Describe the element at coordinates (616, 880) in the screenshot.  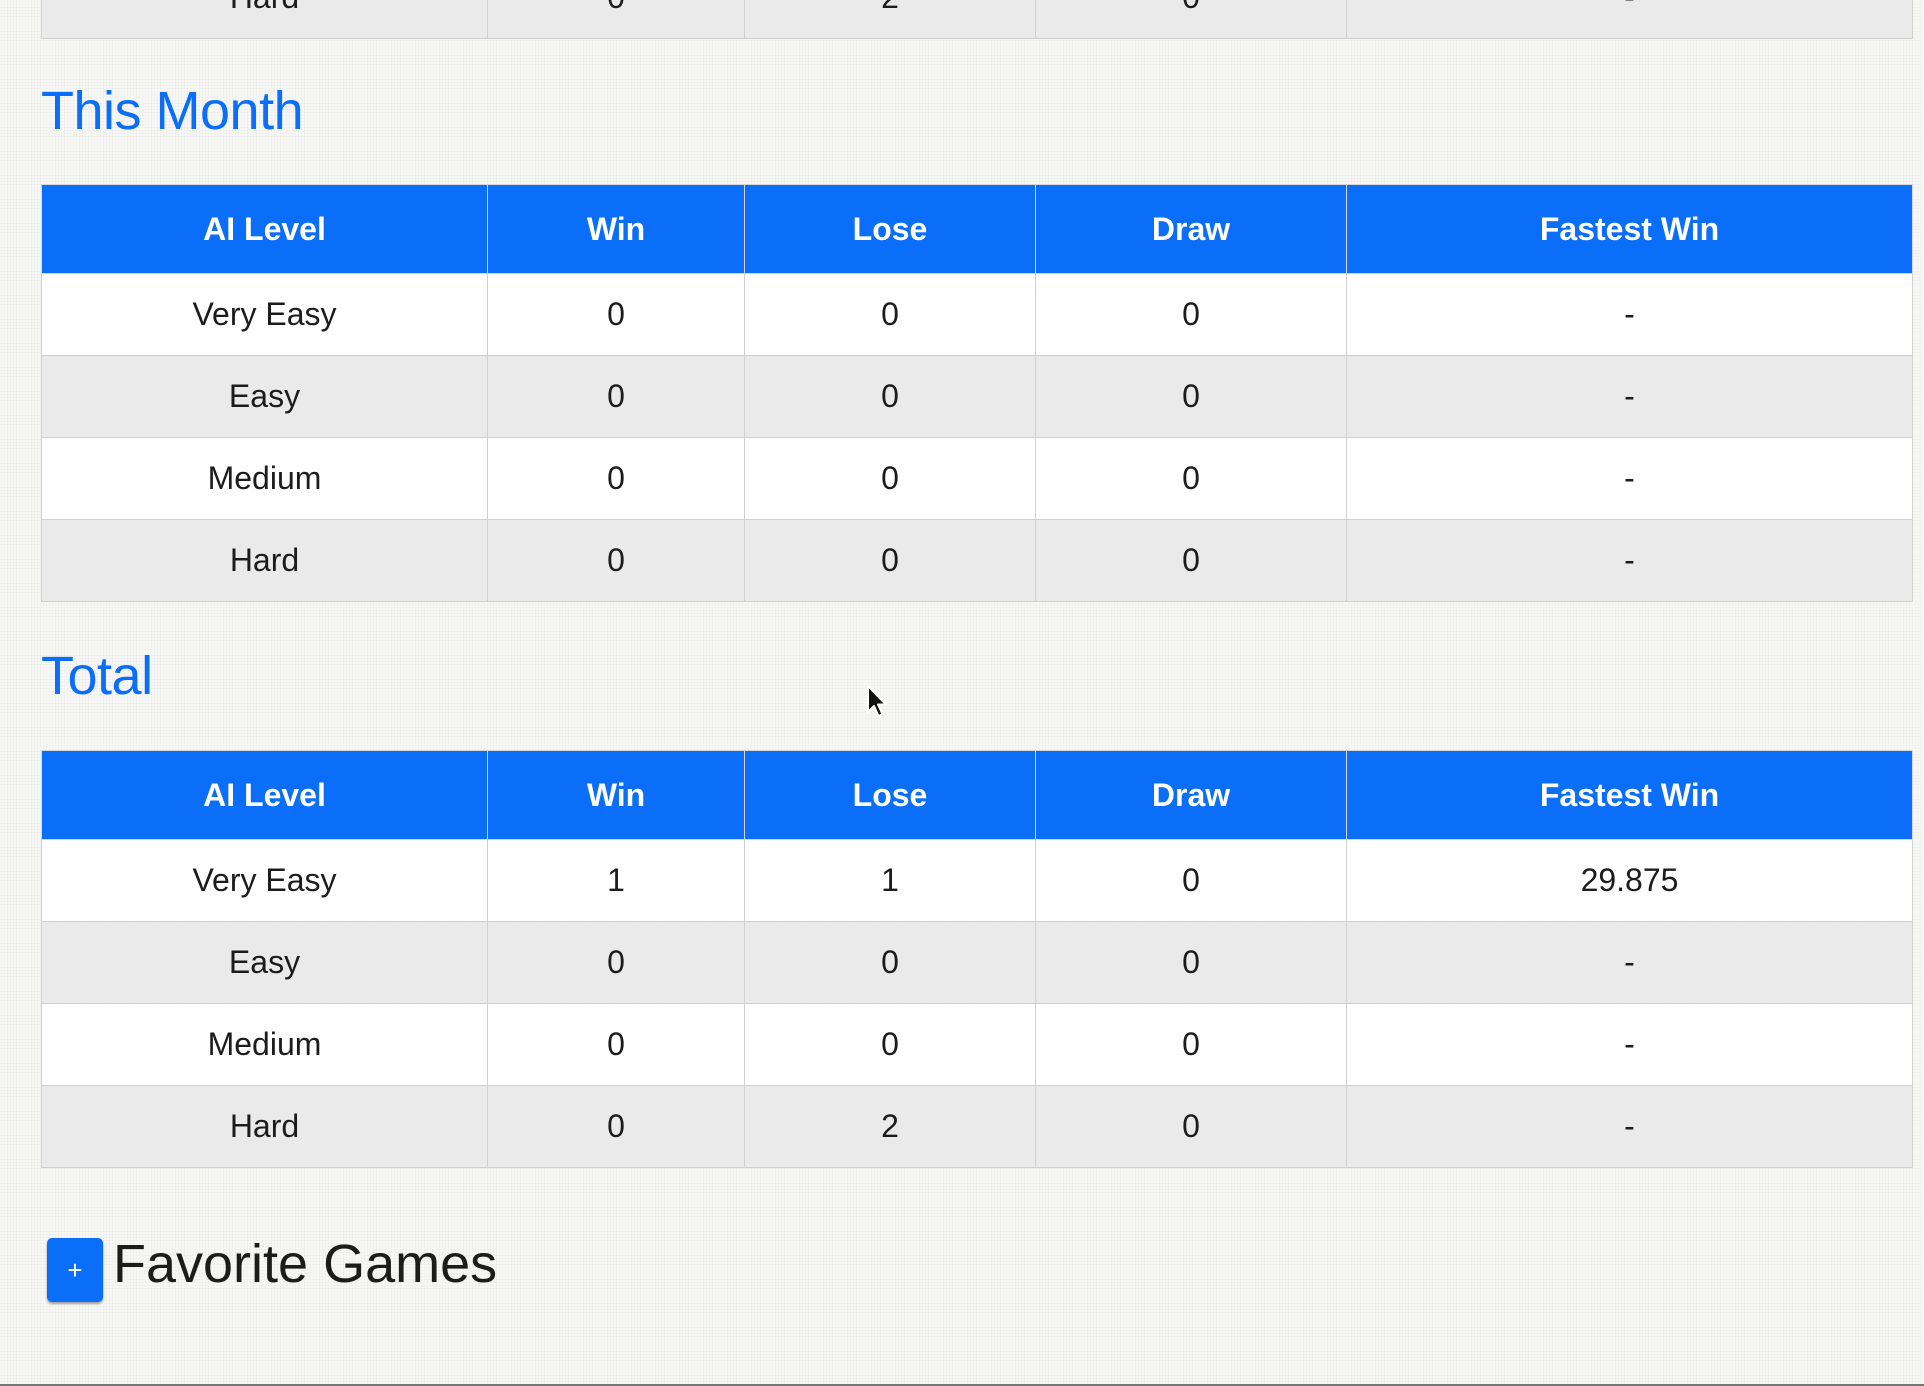
I see `win-cell: 1` at that location.